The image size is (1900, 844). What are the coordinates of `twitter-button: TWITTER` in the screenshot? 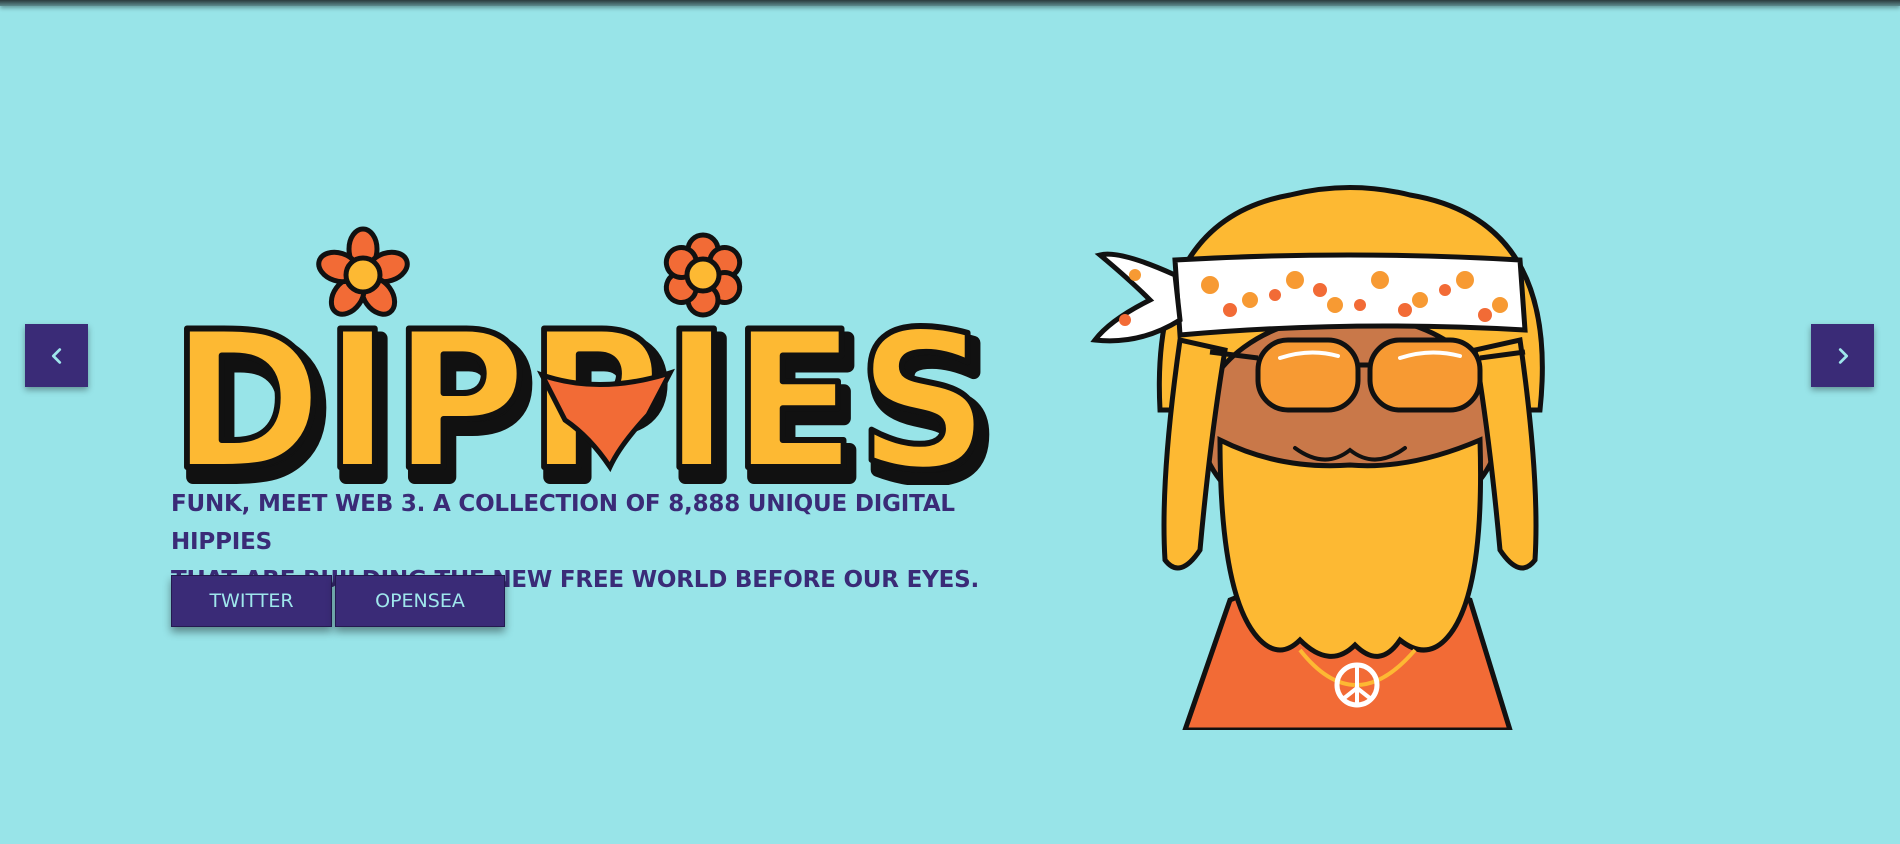 It's located at (251, 601).